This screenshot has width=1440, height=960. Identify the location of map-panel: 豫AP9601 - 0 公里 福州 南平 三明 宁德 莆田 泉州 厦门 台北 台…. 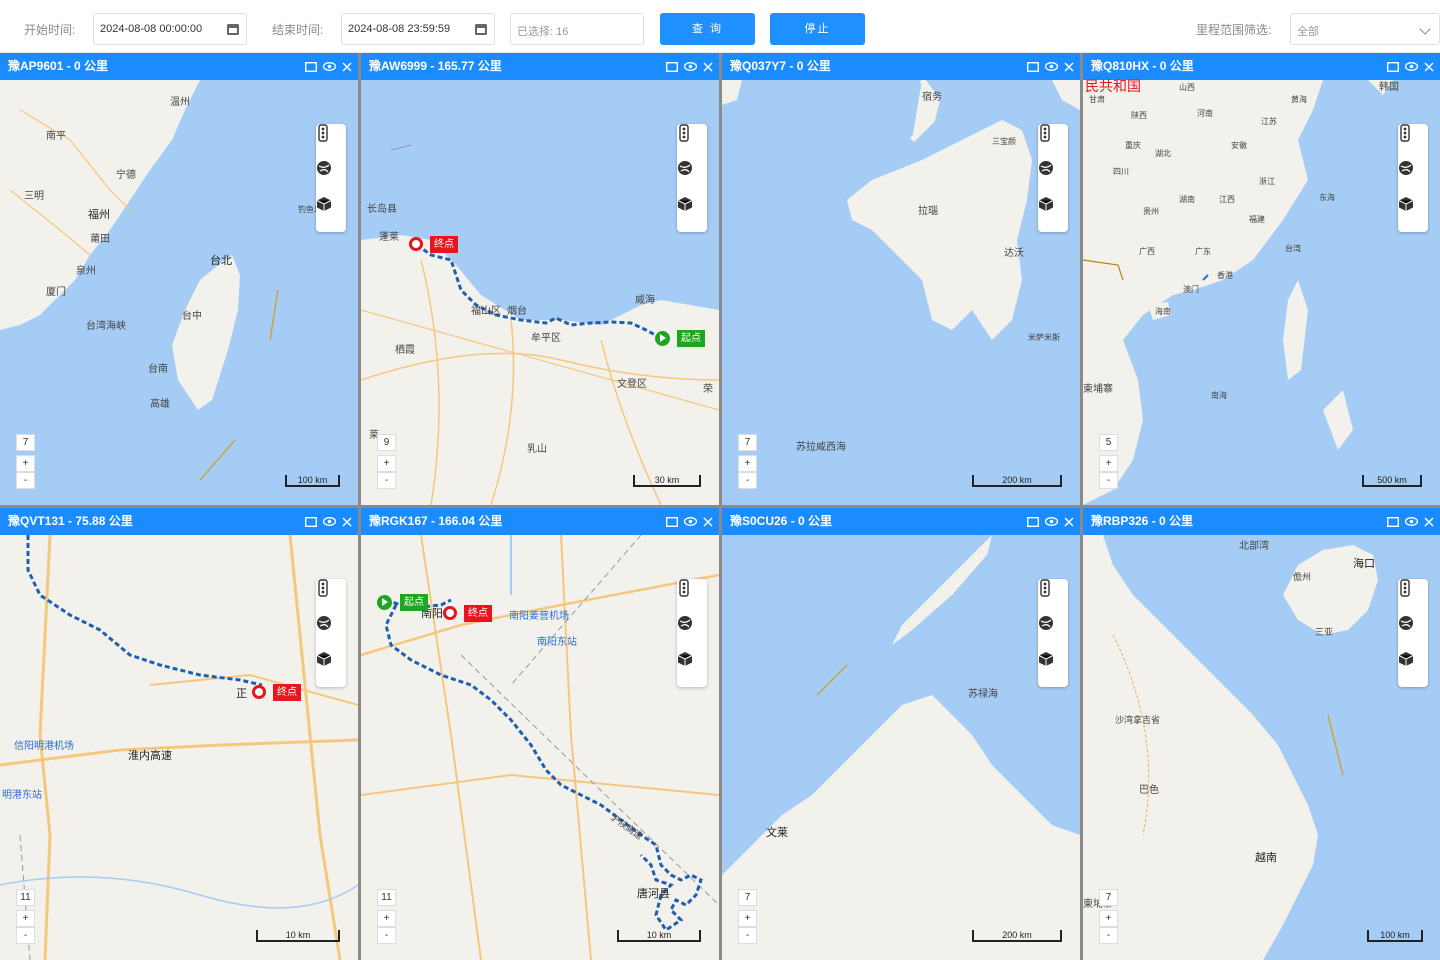
(179, 279).